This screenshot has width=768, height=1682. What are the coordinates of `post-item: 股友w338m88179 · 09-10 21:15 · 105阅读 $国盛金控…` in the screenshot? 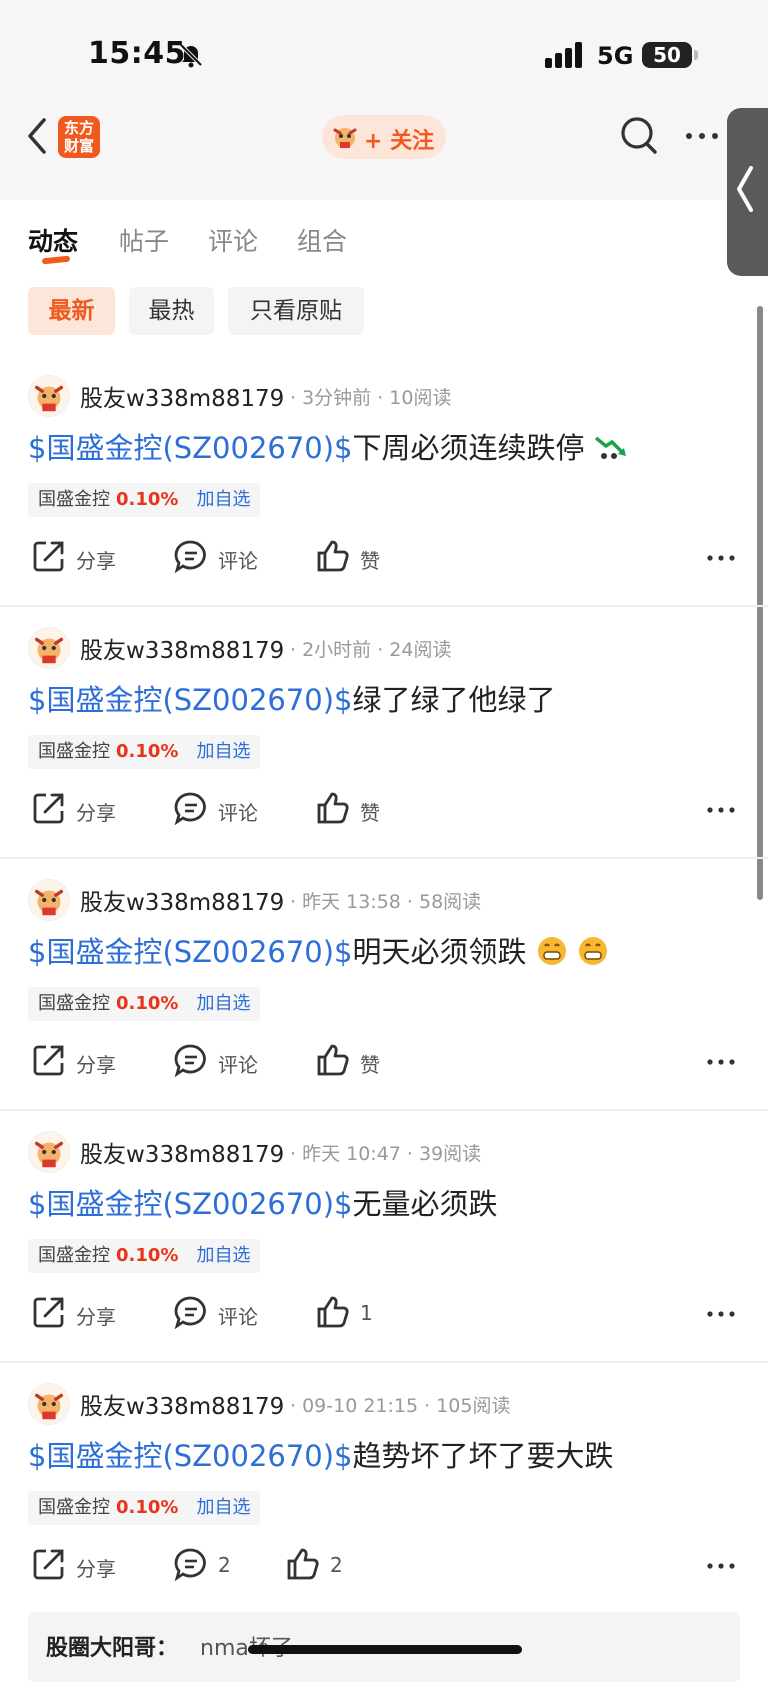 It's located at (384, 1489).